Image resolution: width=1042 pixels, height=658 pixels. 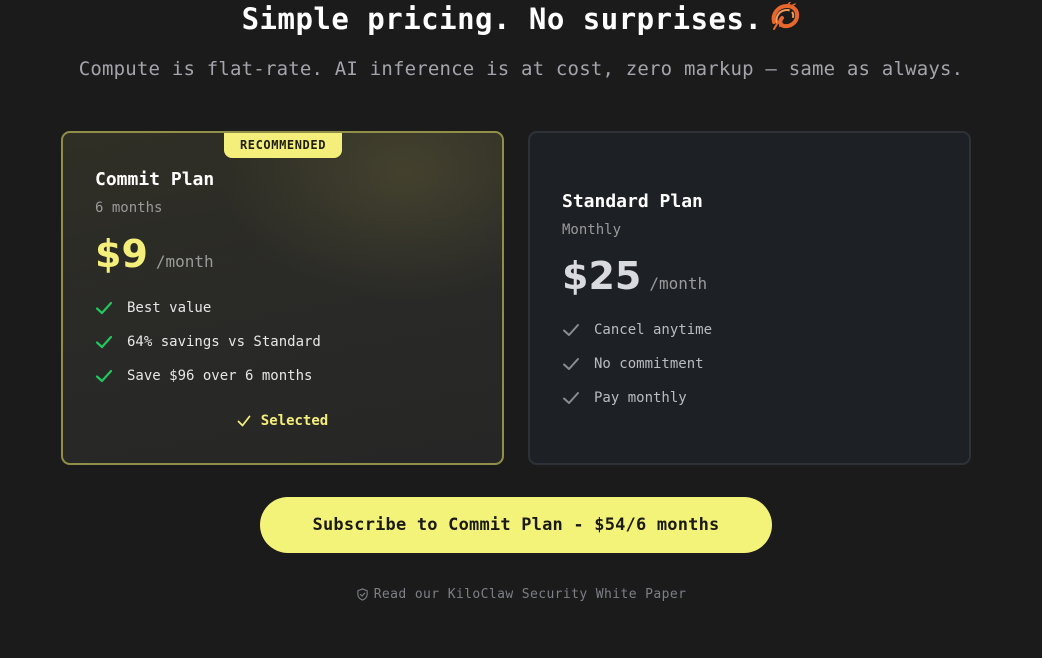 What do you see at coordinates (516, 525) in the screenshot?
I see `subscribe-button: Subscribe to Commit Plan - $54/6 months` at bounding box center [516, 525].